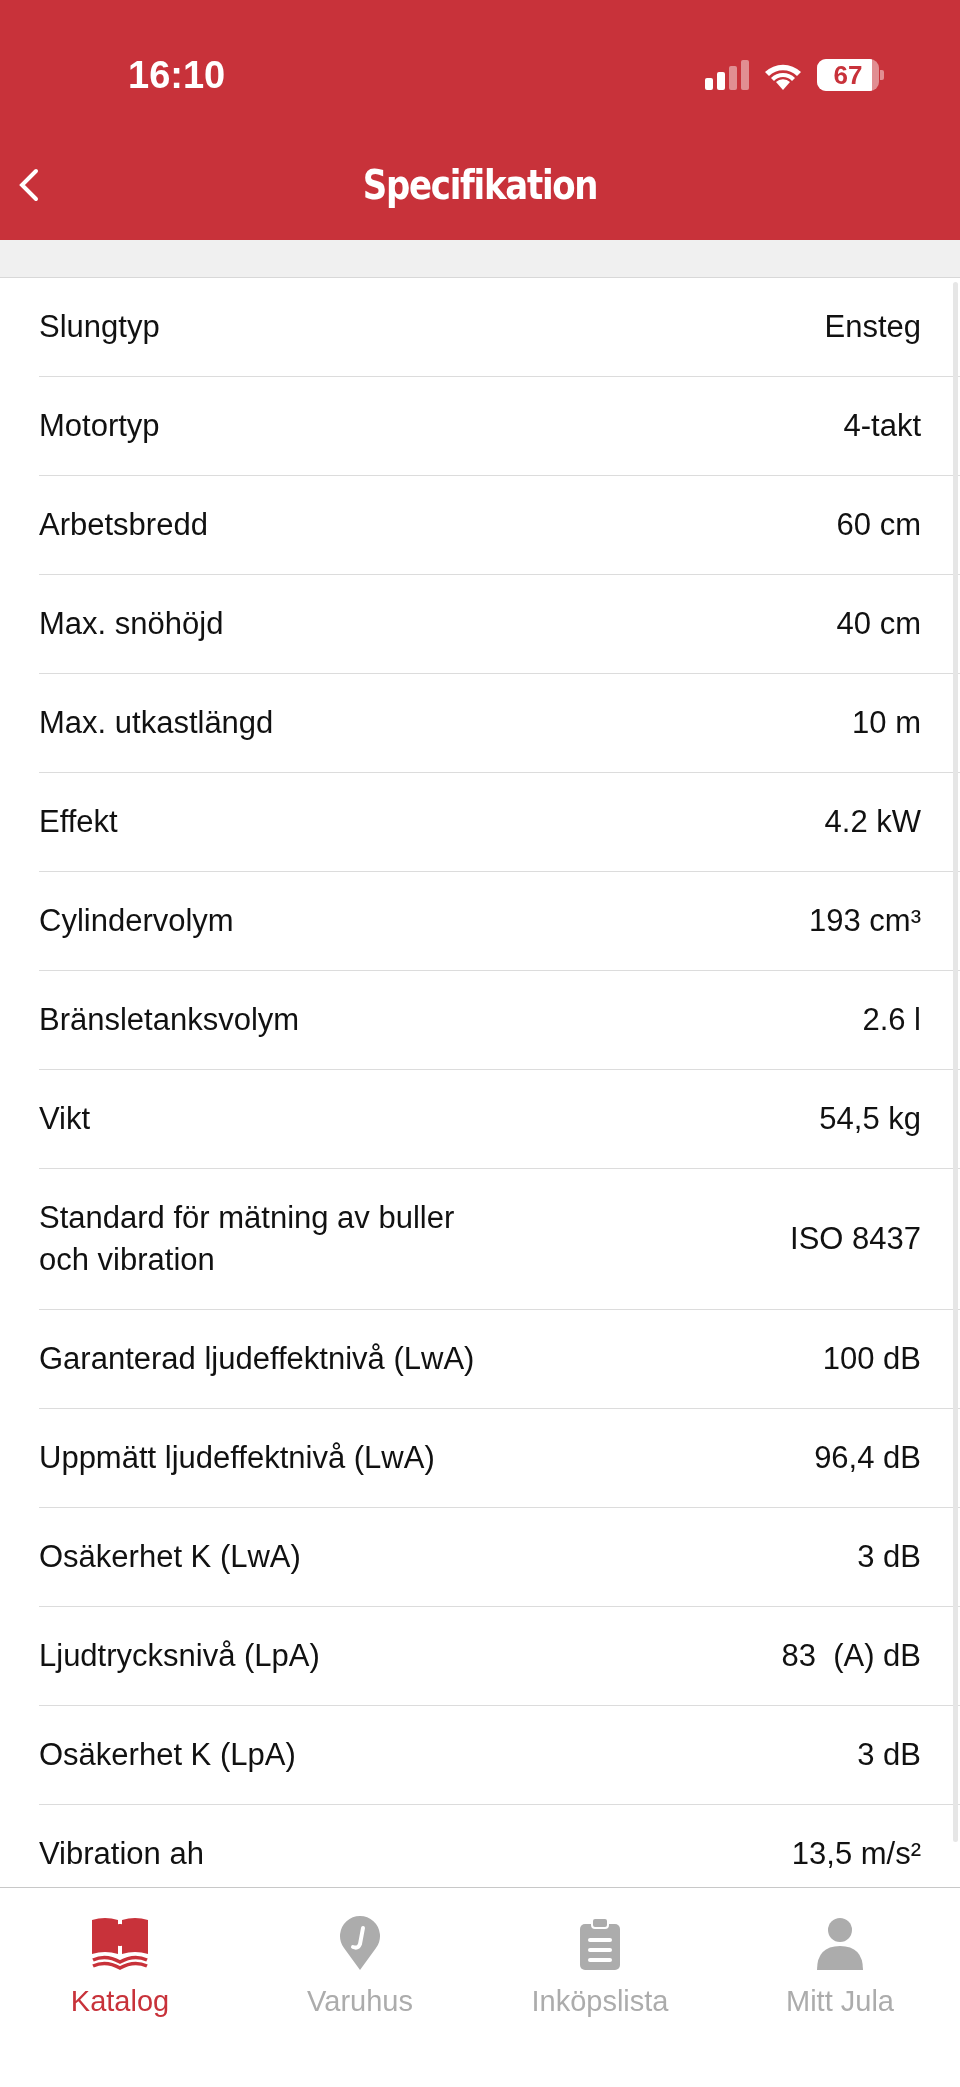  Describe the element at coordinates (29, 185) in the screenshot. I see `back-icon` at that location.